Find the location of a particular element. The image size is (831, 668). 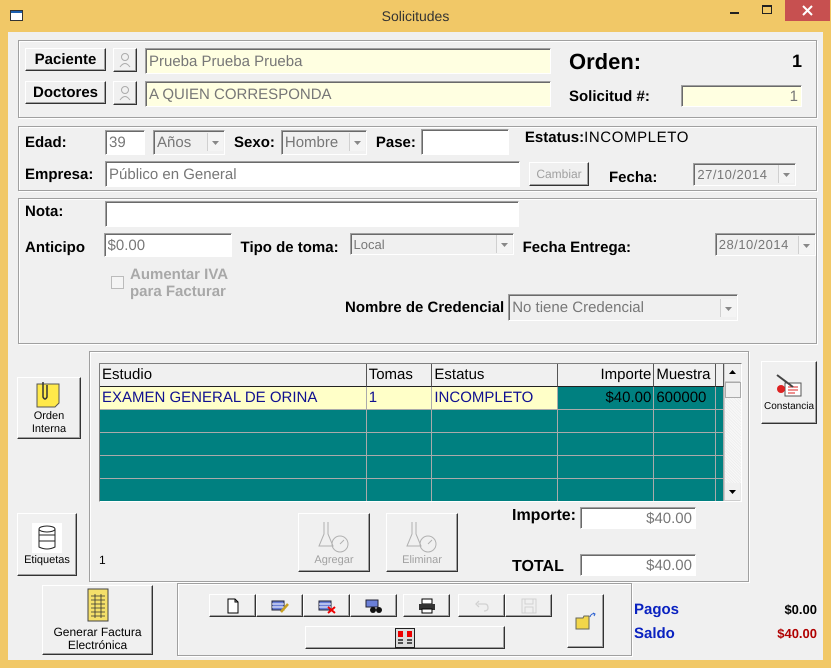

new-button is located at coordinates (232, 605).